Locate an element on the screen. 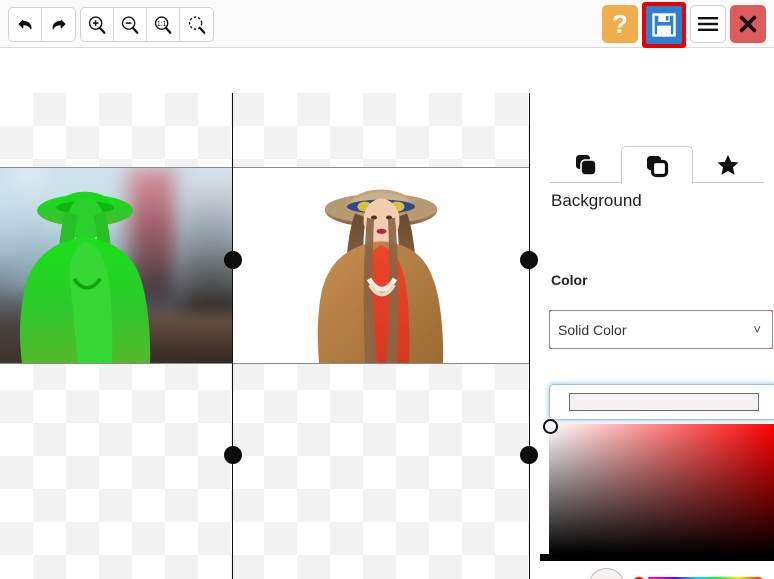 Image resolution: width=774 pixels, height=579 pixels. question-mark-icon: ? is located at coordinates (620, 24).